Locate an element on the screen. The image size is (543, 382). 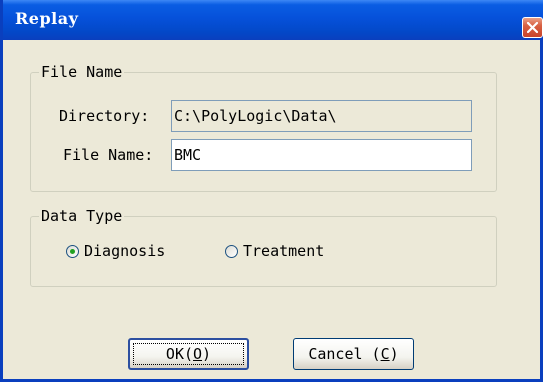
directory-label: Directory: is located at coordinates (104, 116).